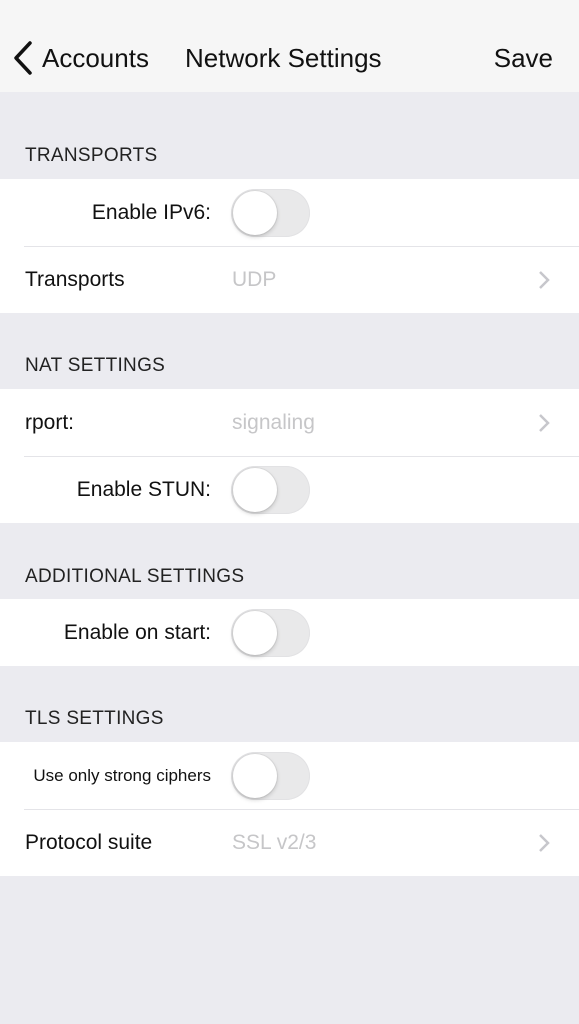 The image size is (579, 1024). Describe the element at coordinates (94, 718) in the screenshot. I see `section-header-tls: TLS SETTINGS` at that location.